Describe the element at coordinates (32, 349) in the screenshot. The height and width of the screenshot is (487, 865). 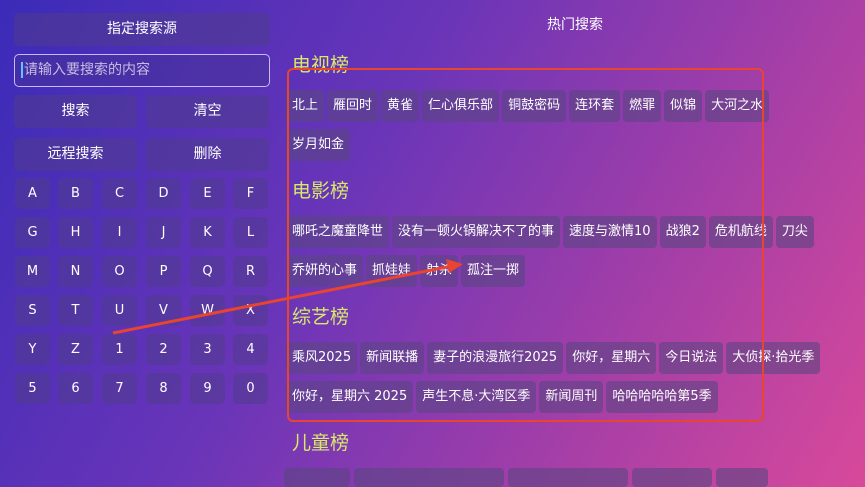
I see `key-y: Y` at that location.